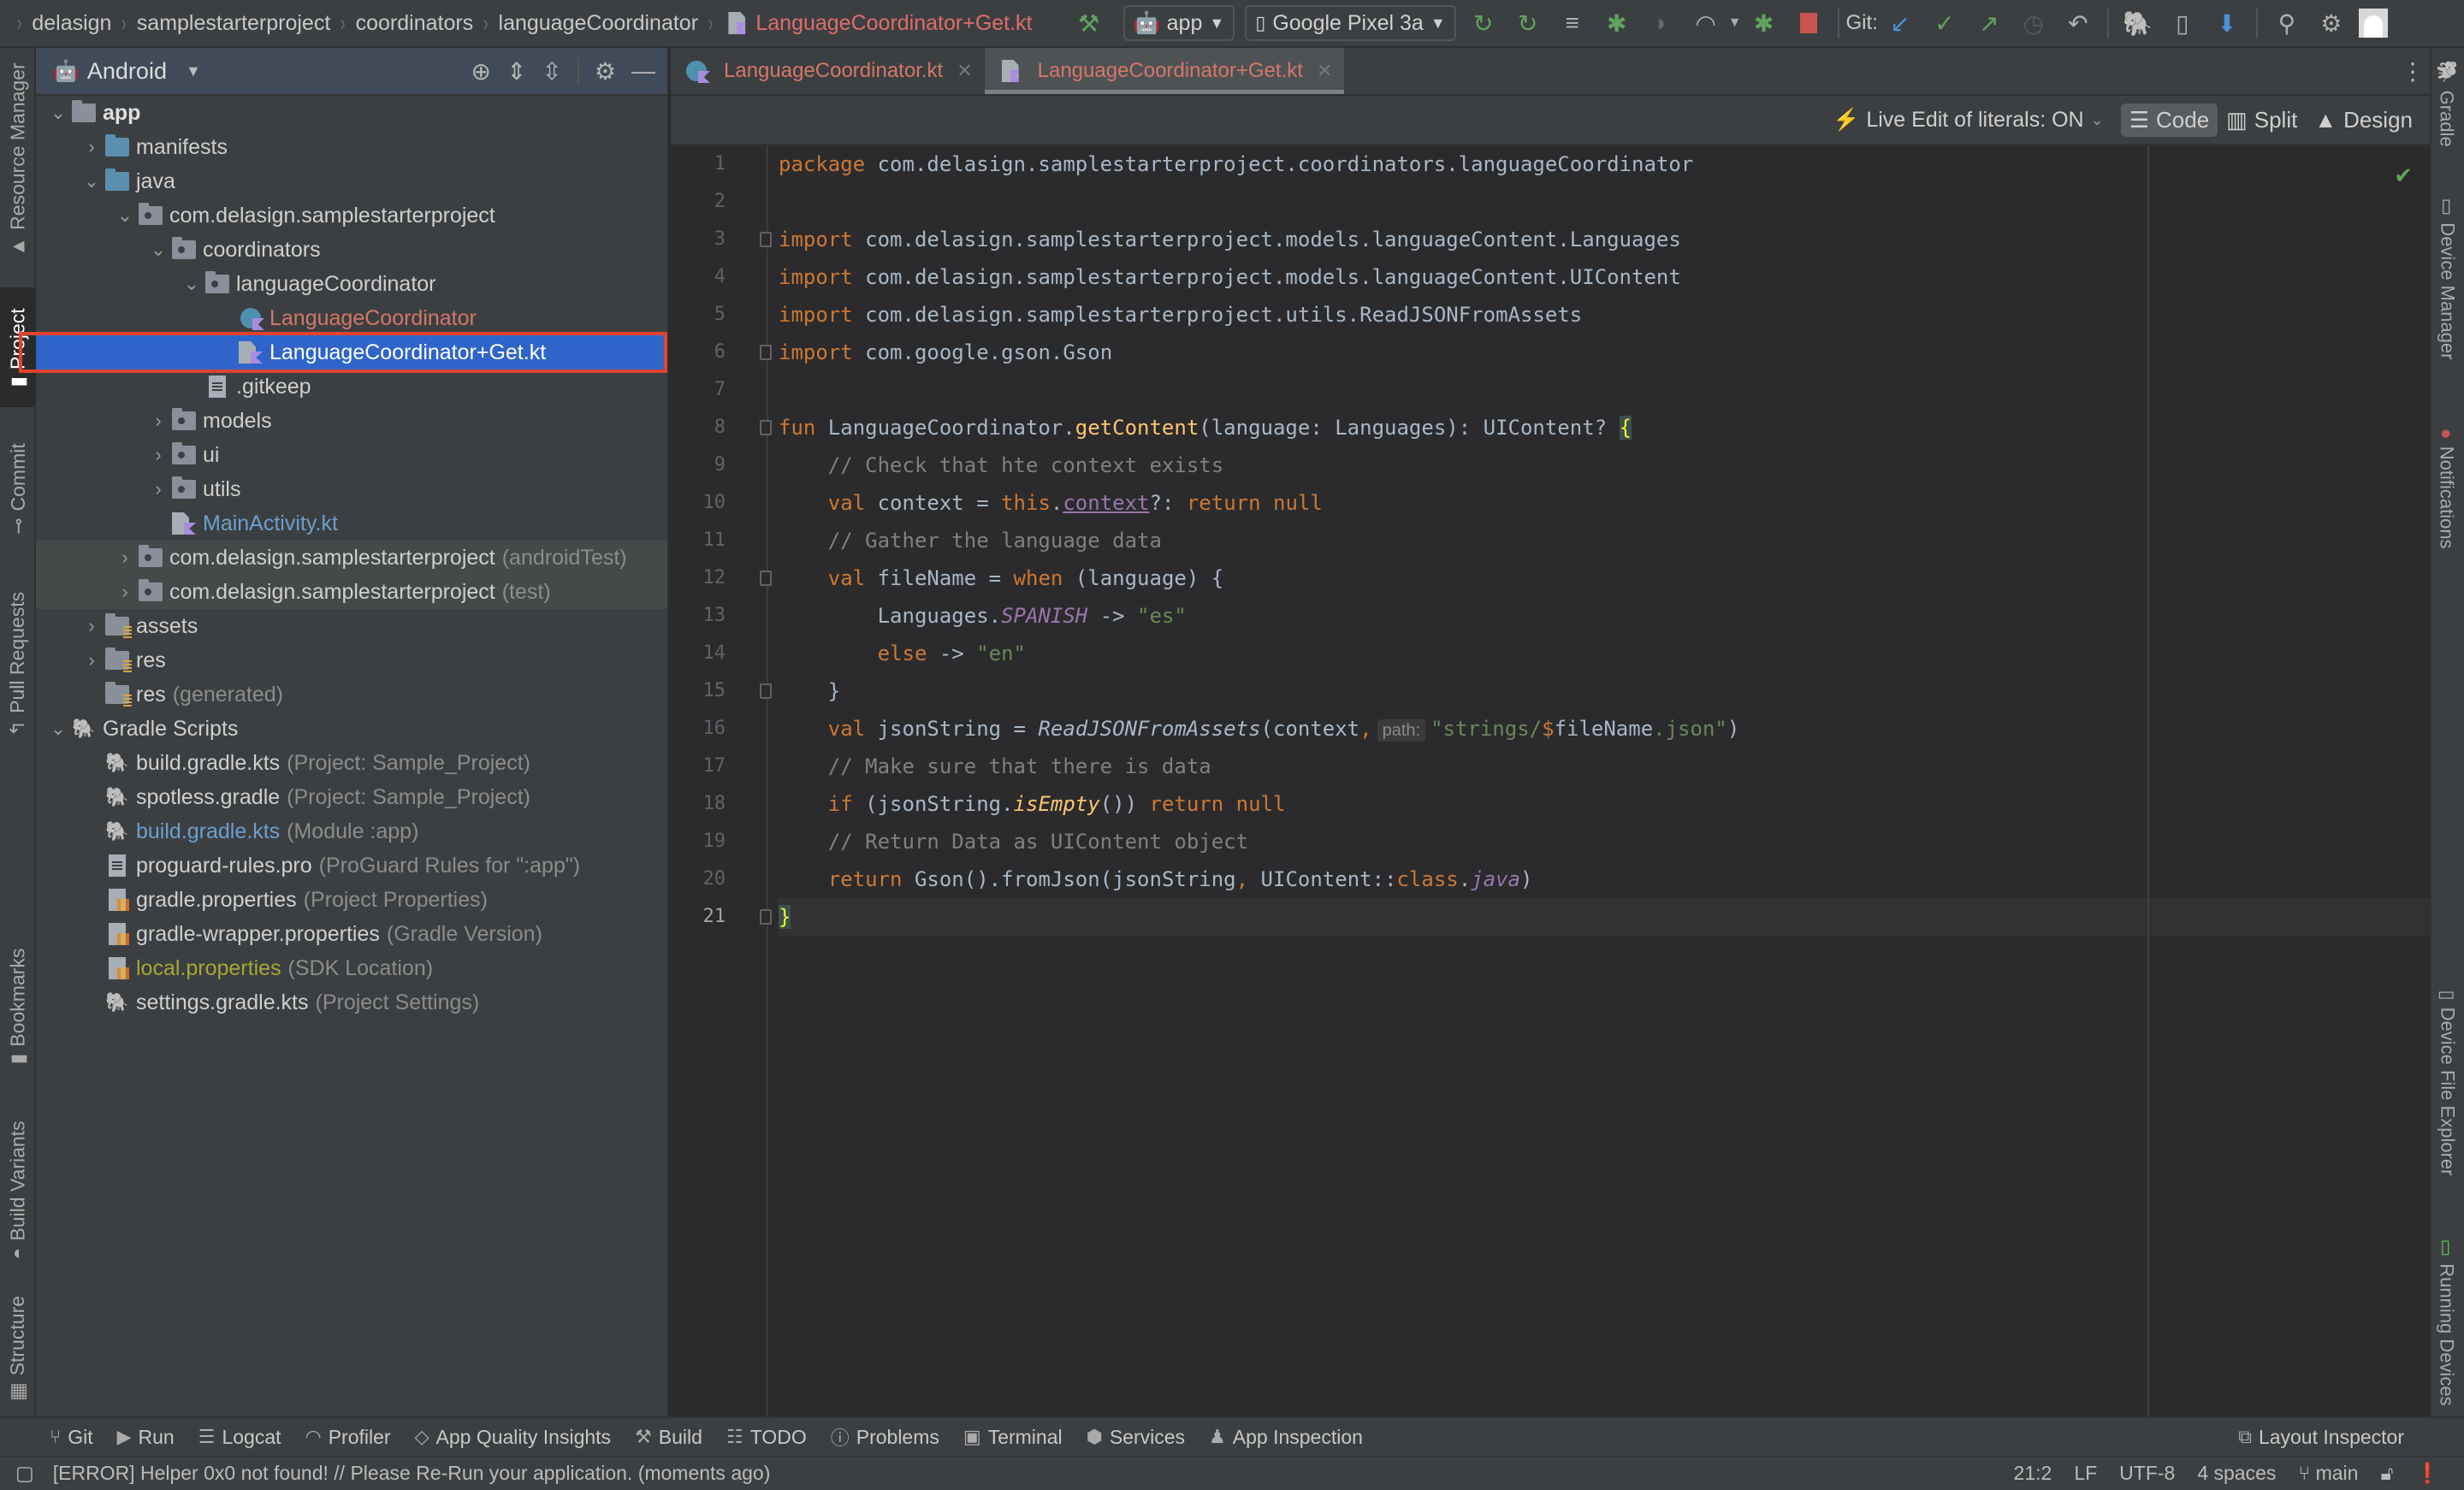 The width and height of the screenshot is (2464, 1490). I want to click on tree-item: 🐘 settings.gradle.kts (Project Settings), so click(351, 1002).